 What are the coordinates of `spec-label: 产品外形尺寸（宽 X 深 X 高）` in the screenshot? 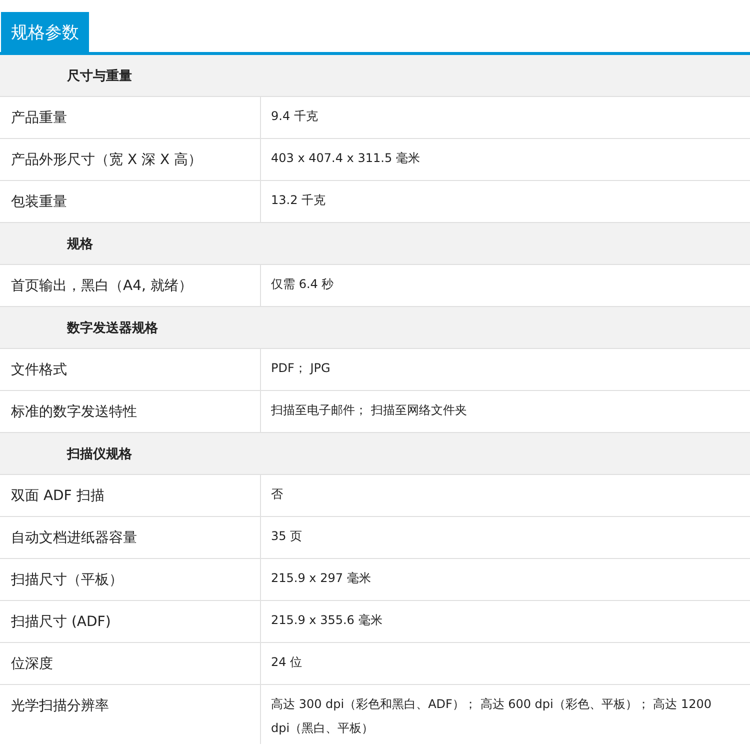 It's located at (130, 159).